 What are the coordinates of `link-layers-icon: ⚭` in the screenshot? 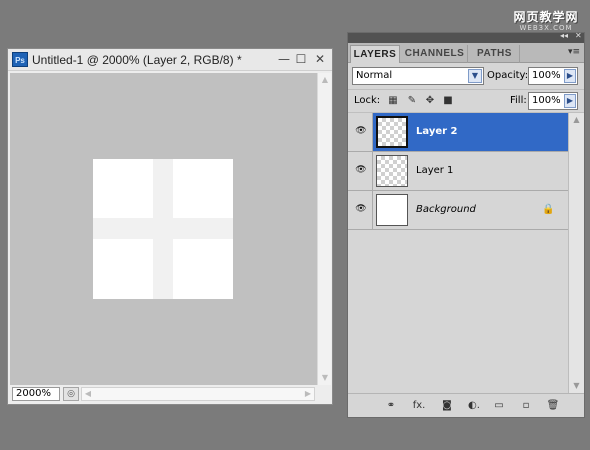 It's located at (391, 406).